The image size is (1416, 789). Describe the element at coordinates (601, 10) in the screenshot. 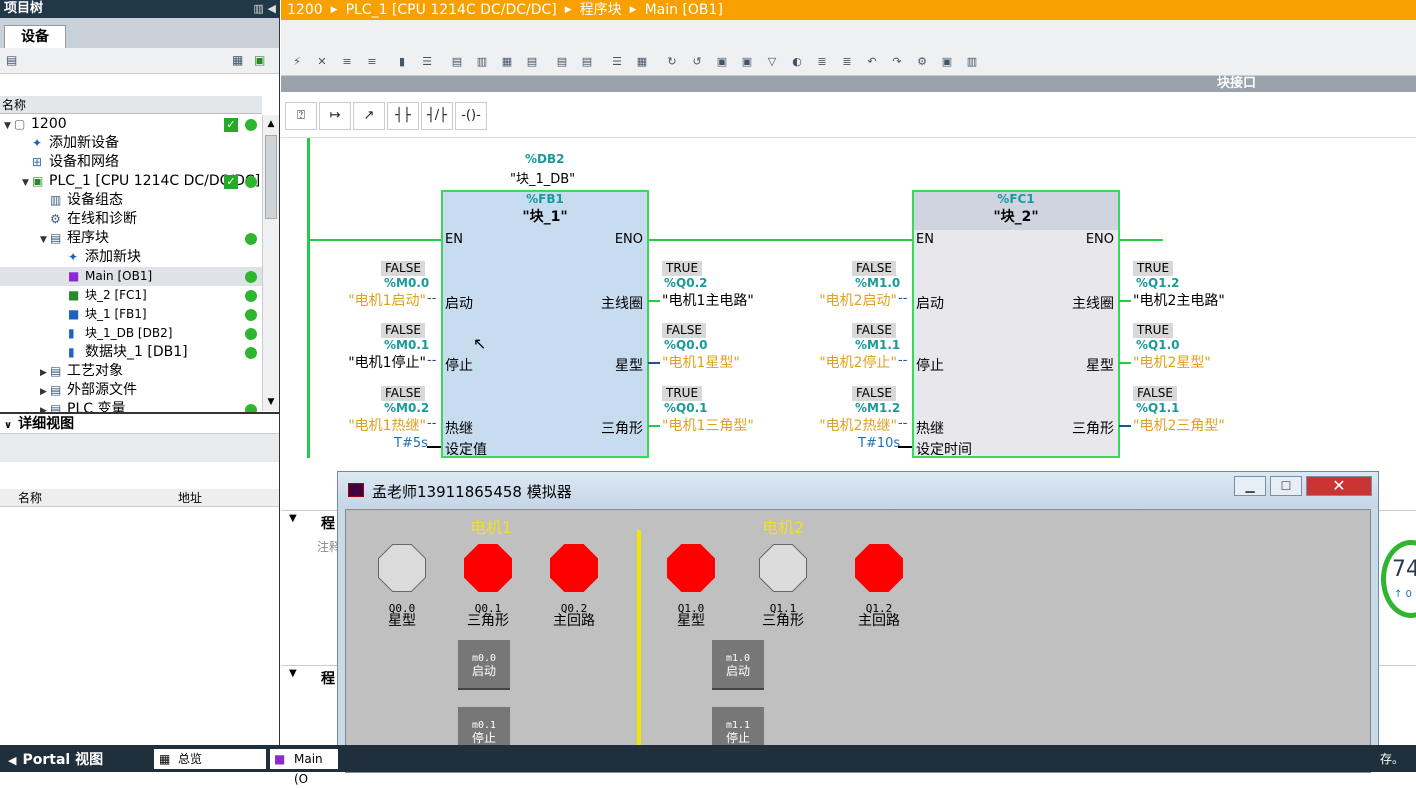

I see `breadcrumb-item: 程序块` at that location.